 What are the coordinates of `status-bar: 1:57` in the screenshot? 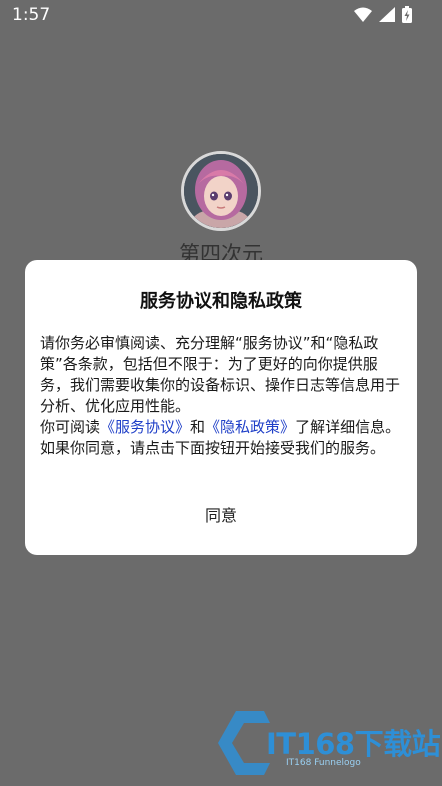 It's located at (221, 15).